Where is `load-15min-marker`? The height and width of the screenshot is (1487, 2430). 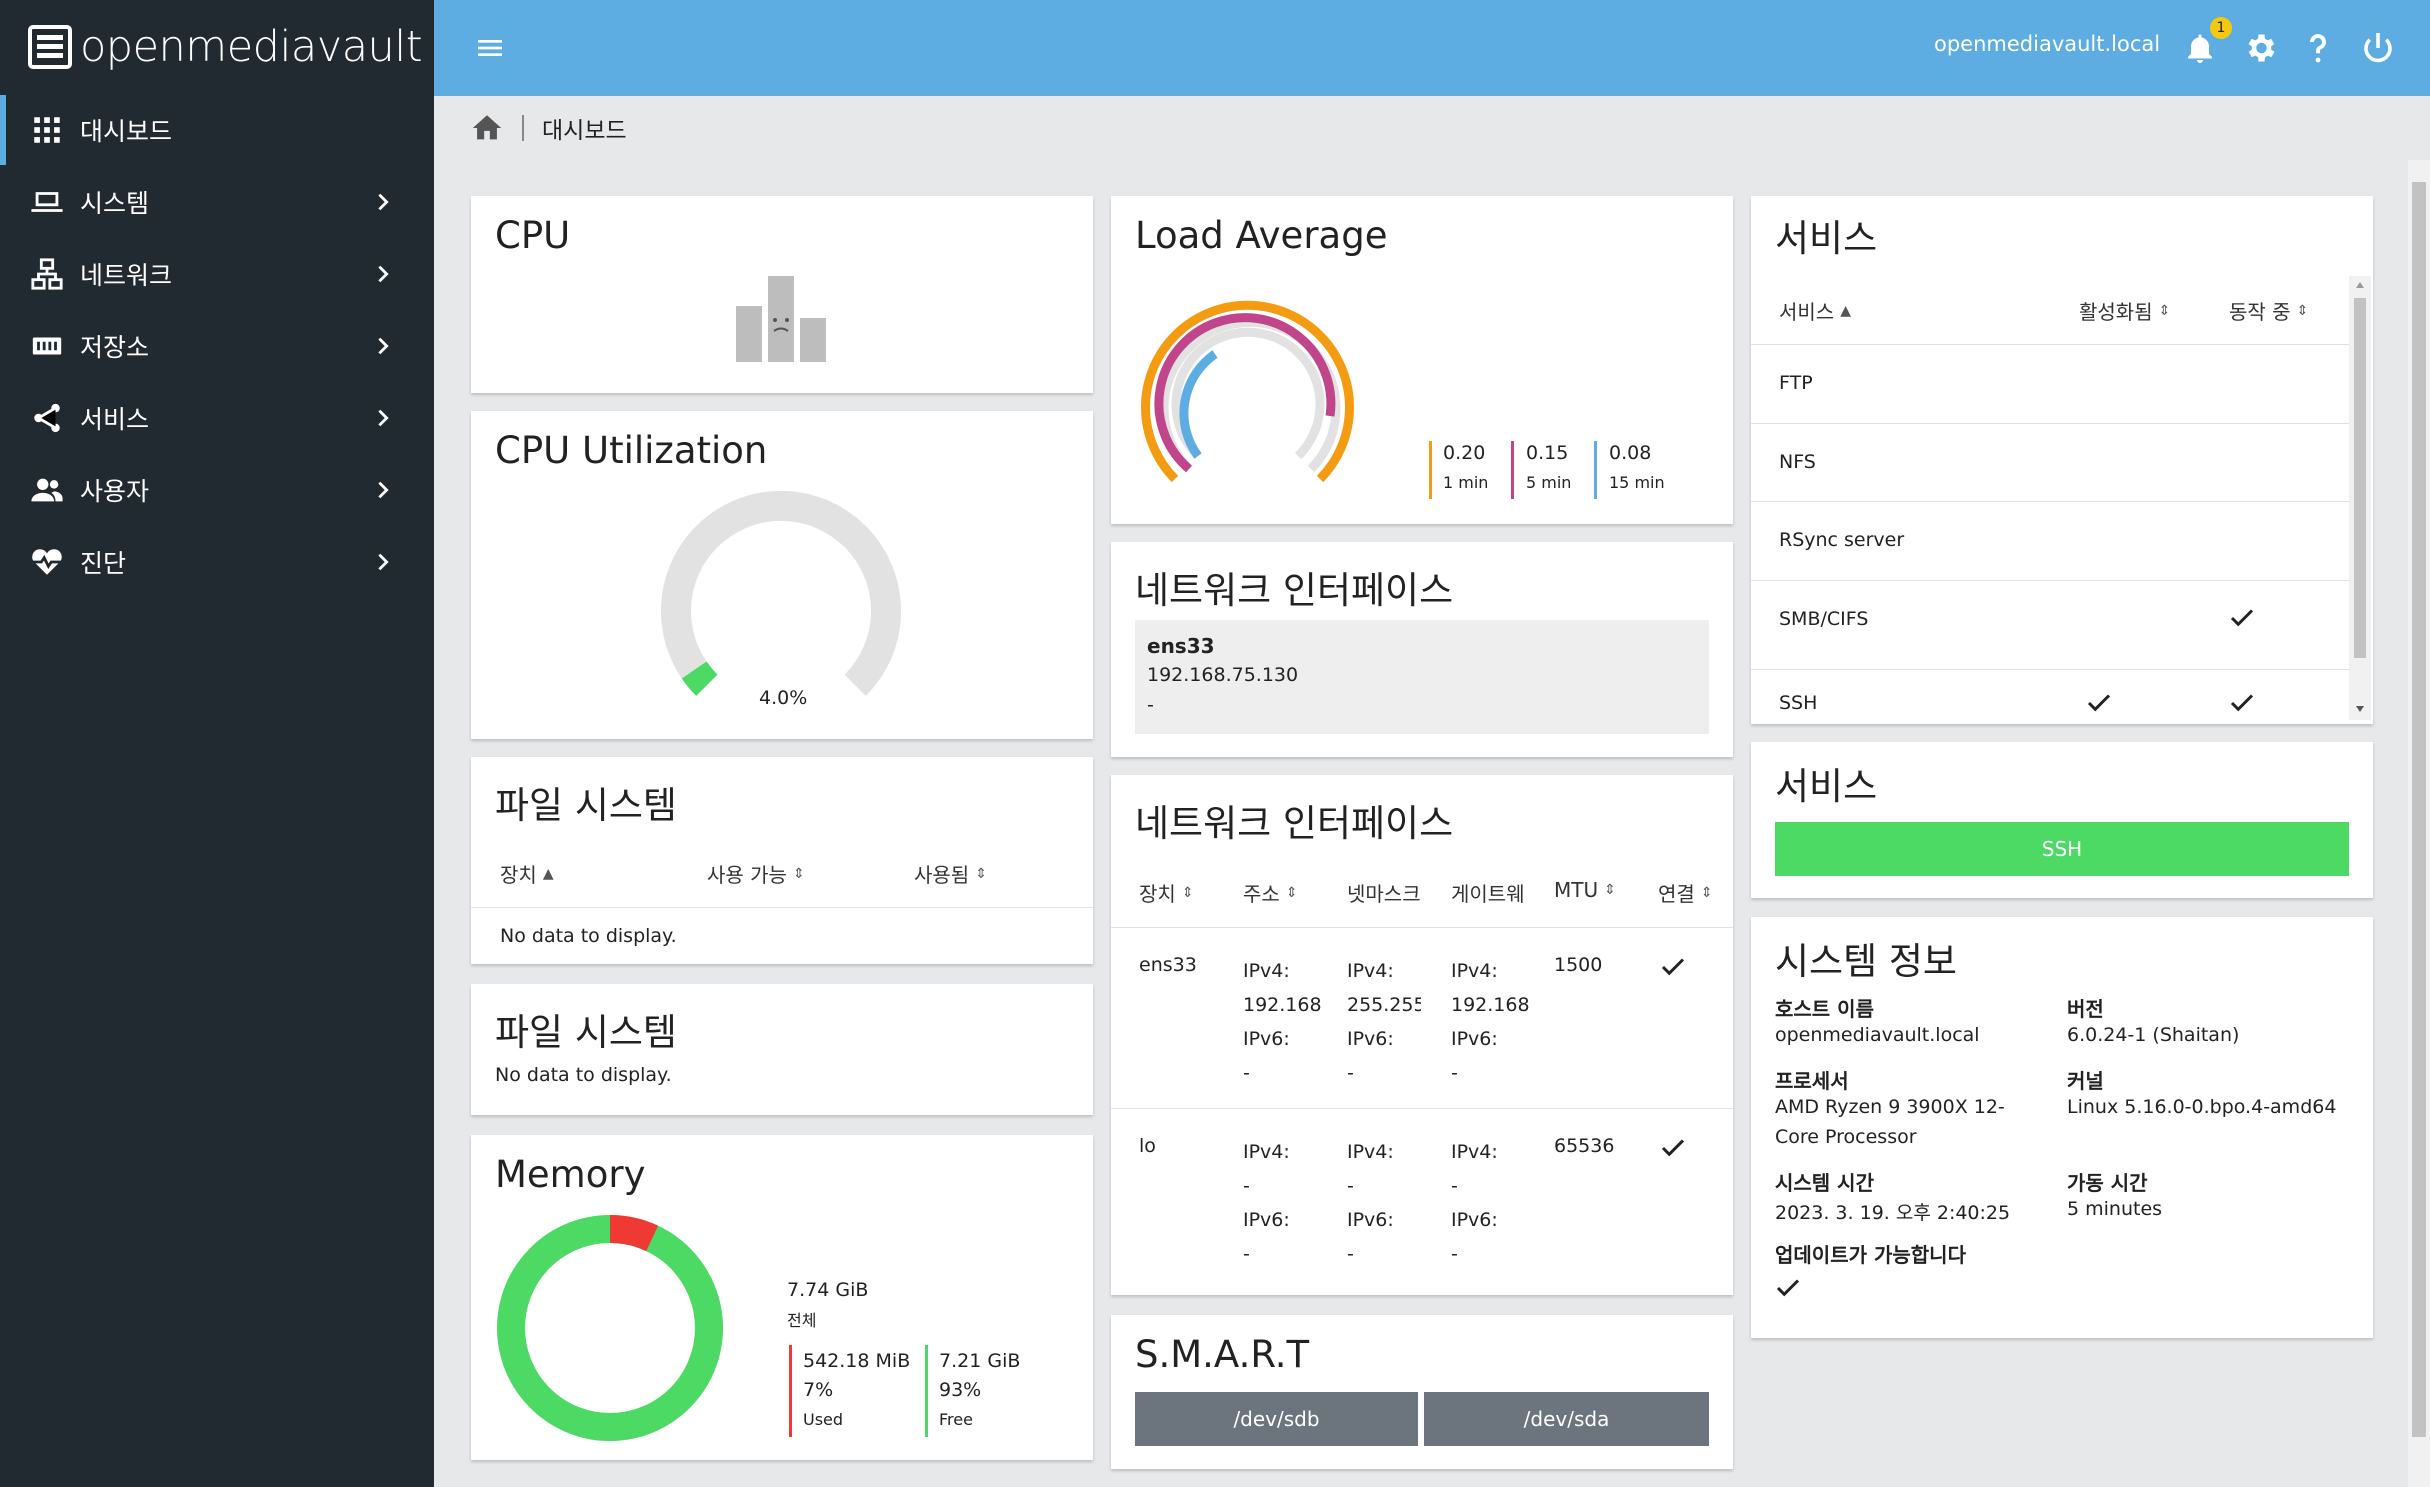 load-15min-marker is located at coordinates (1595, 470).